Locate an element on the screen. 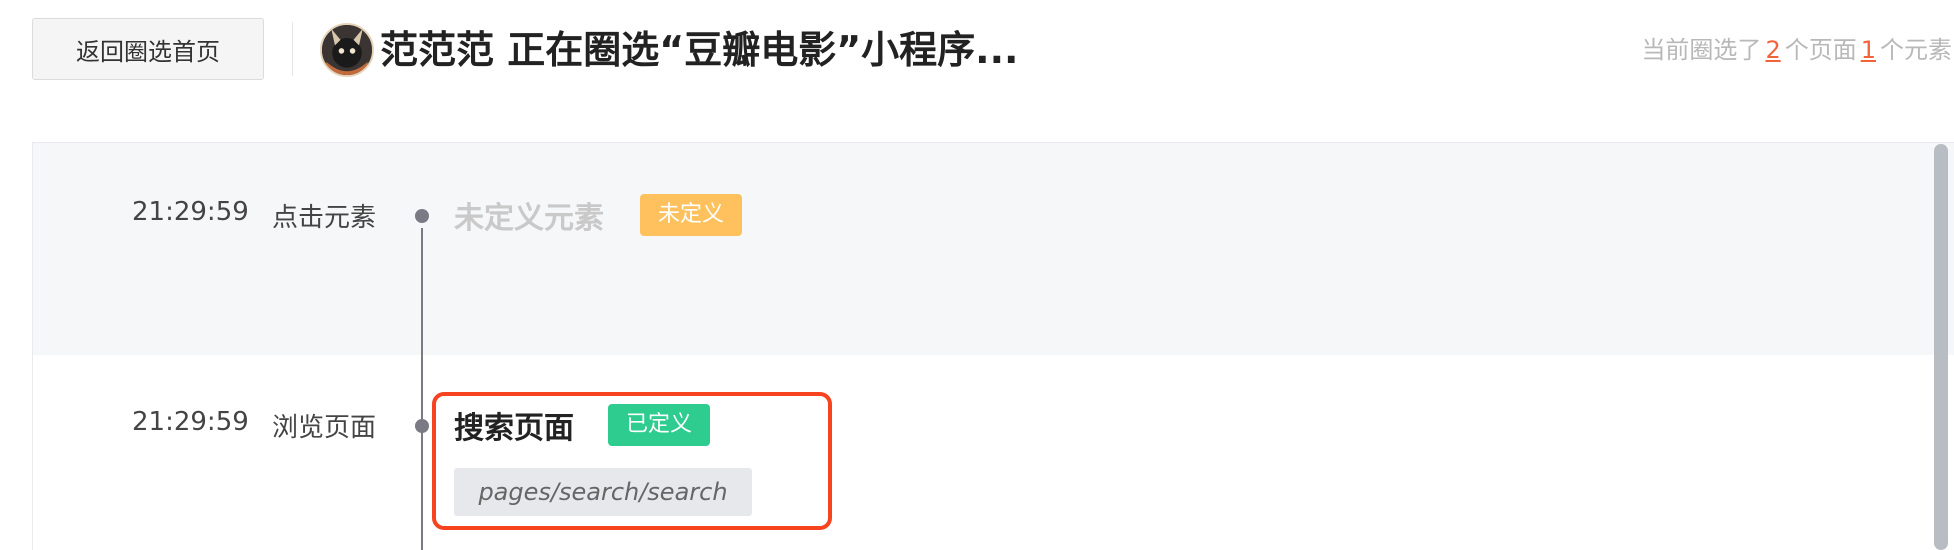 The height and width of the screenshot is (550, 1954). avatar is located at coordinates (347, 50).